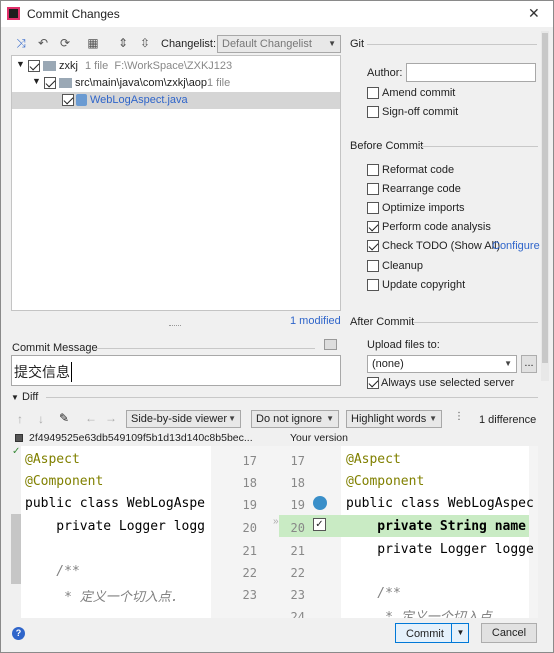 The width and height of the screenshot is (554, 653). I want to click on left-change-marker, so click(16, 549).